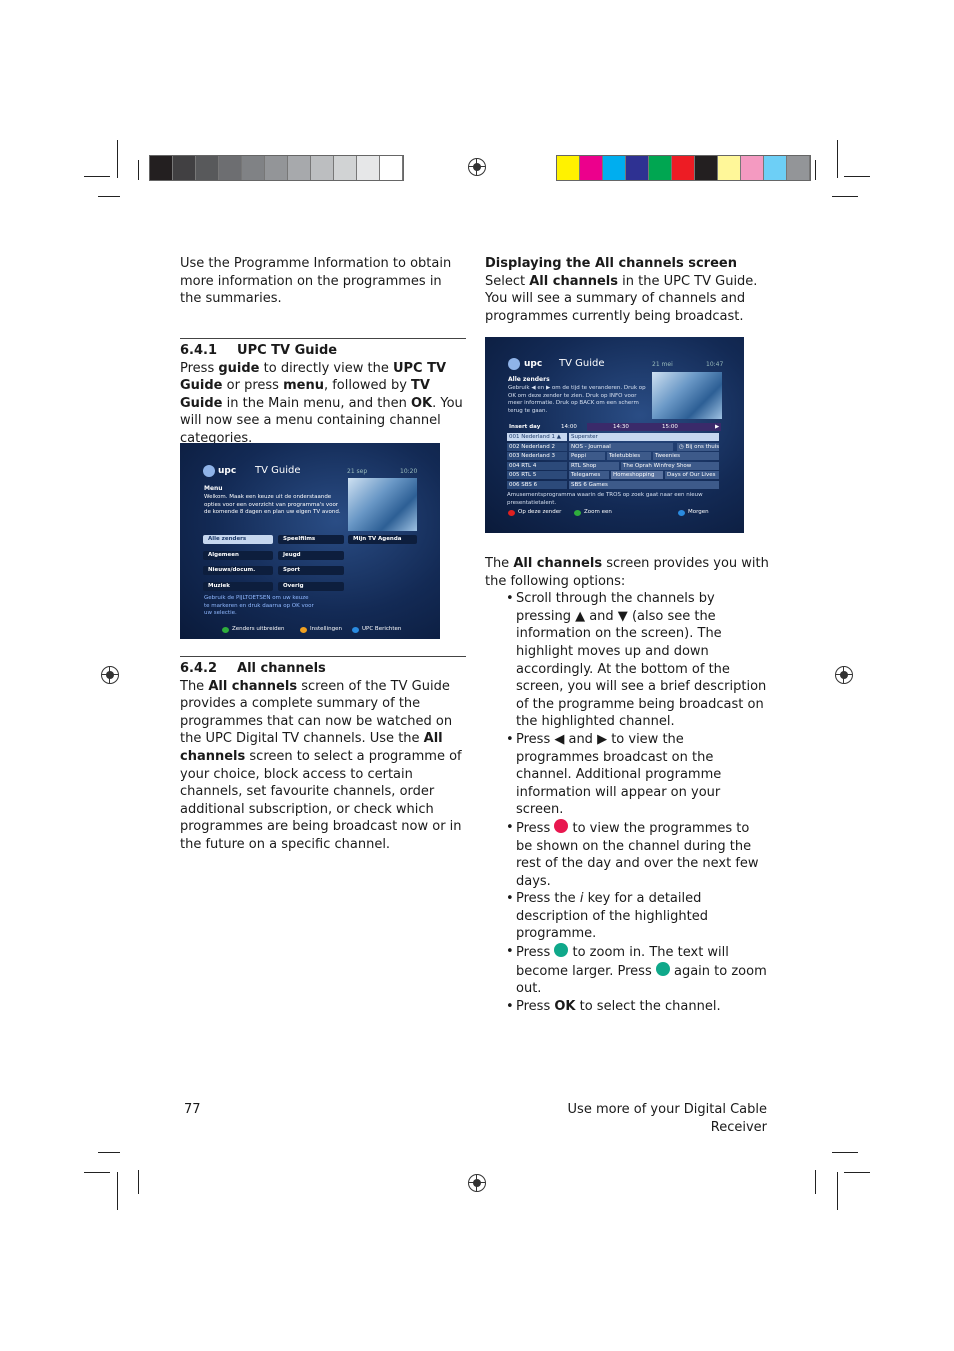 This screenshot has width=954, height=1351. I want to click on programme-cell: Superster, so click(644, 437).